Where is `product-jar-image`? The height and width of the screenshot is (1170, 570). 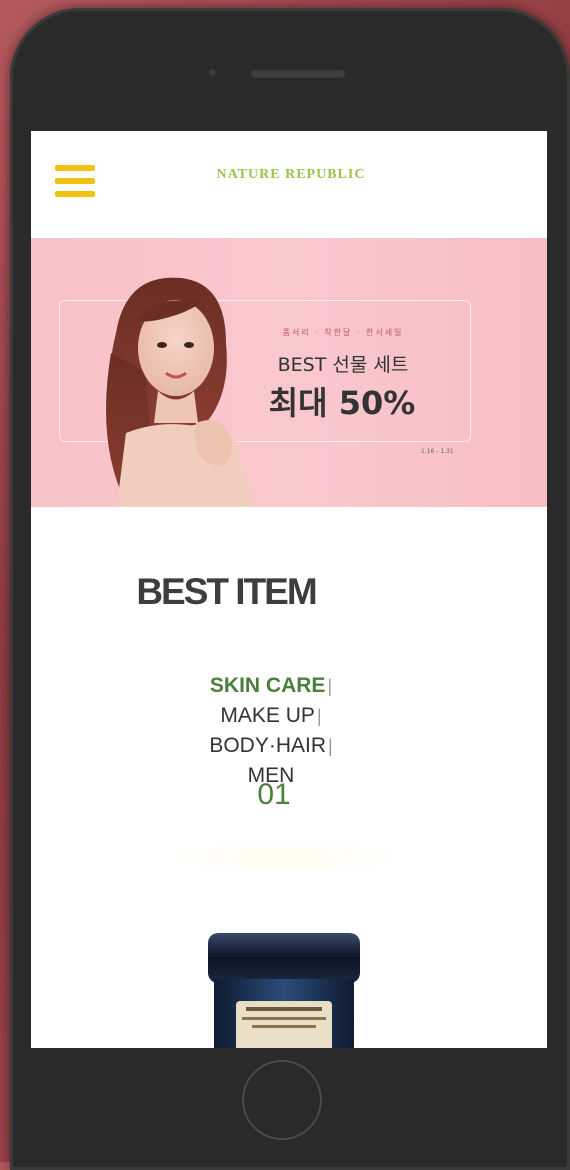 product-jar-image is located at coordinates (284, 989).